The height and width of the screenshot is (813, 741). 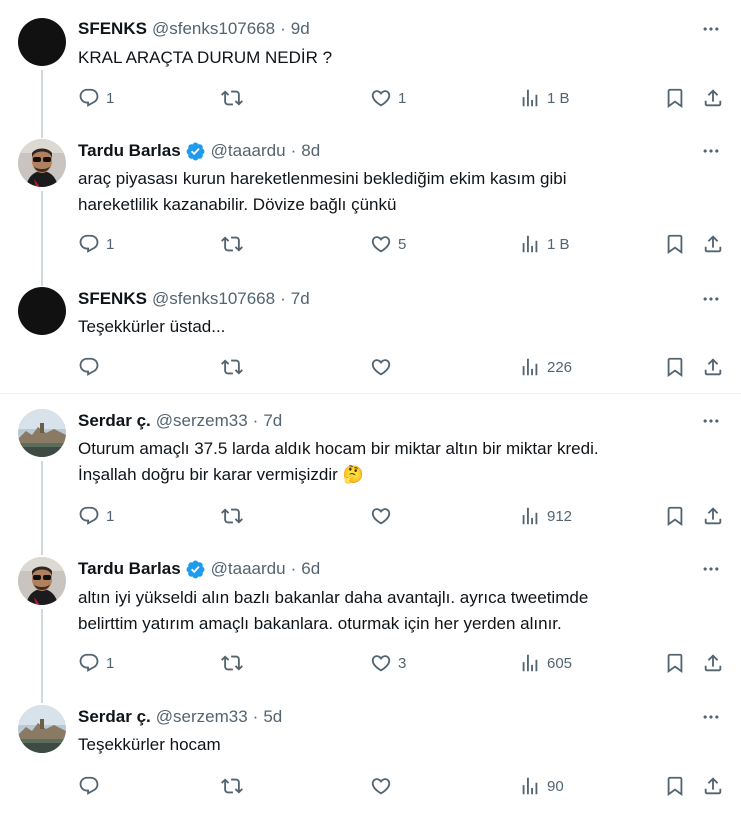 What do you see at coordinates (272, 717) in the screenshot?
I see `timestamp: 5d` at bounding box center [272, 717].